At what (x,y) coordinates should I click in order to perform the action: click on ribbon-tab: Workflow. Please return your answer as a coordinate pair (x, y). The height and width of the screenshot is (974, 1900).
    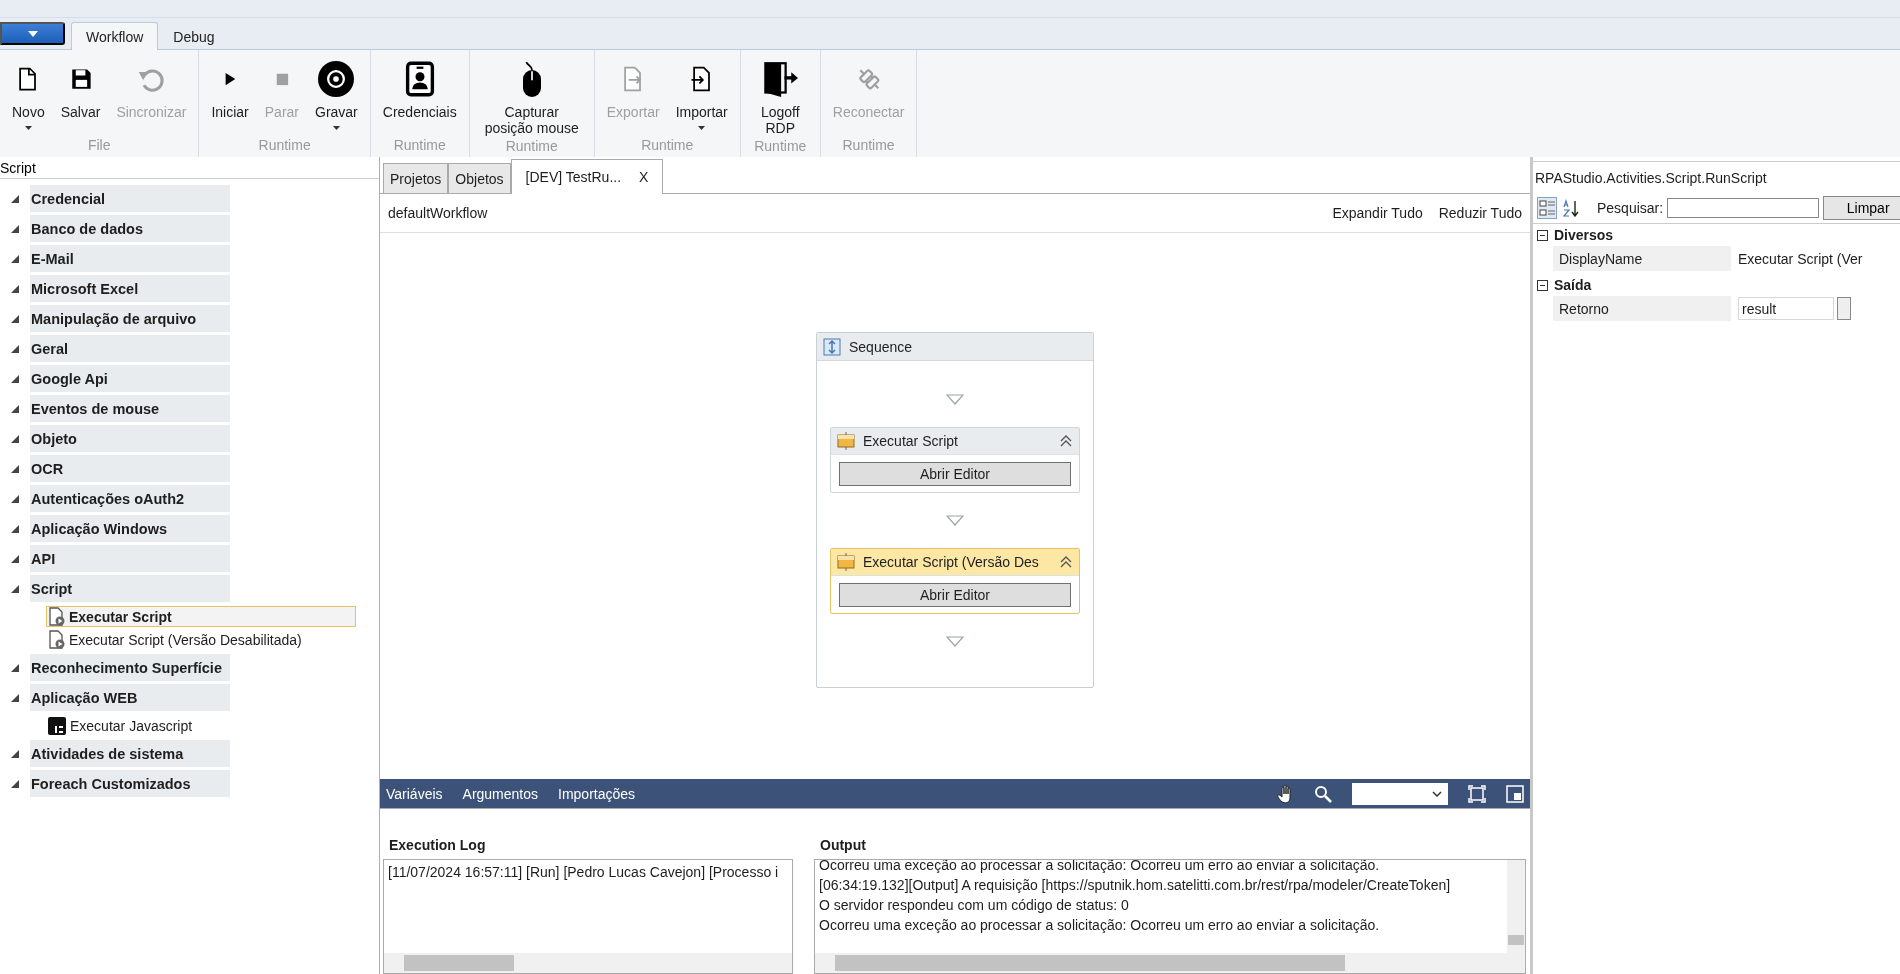
    Looking at the image, I should click on (115, 36).